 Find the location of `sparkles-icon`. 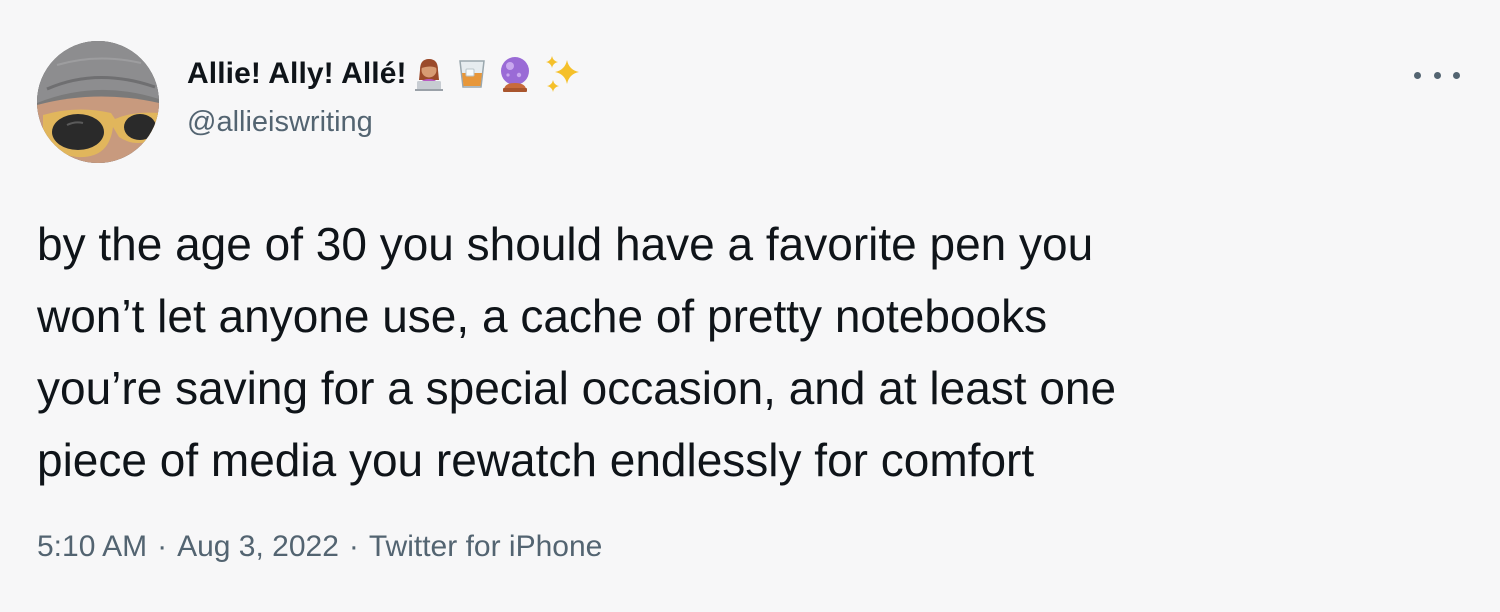

sparkles-icon is located at coordinates (563, 74).